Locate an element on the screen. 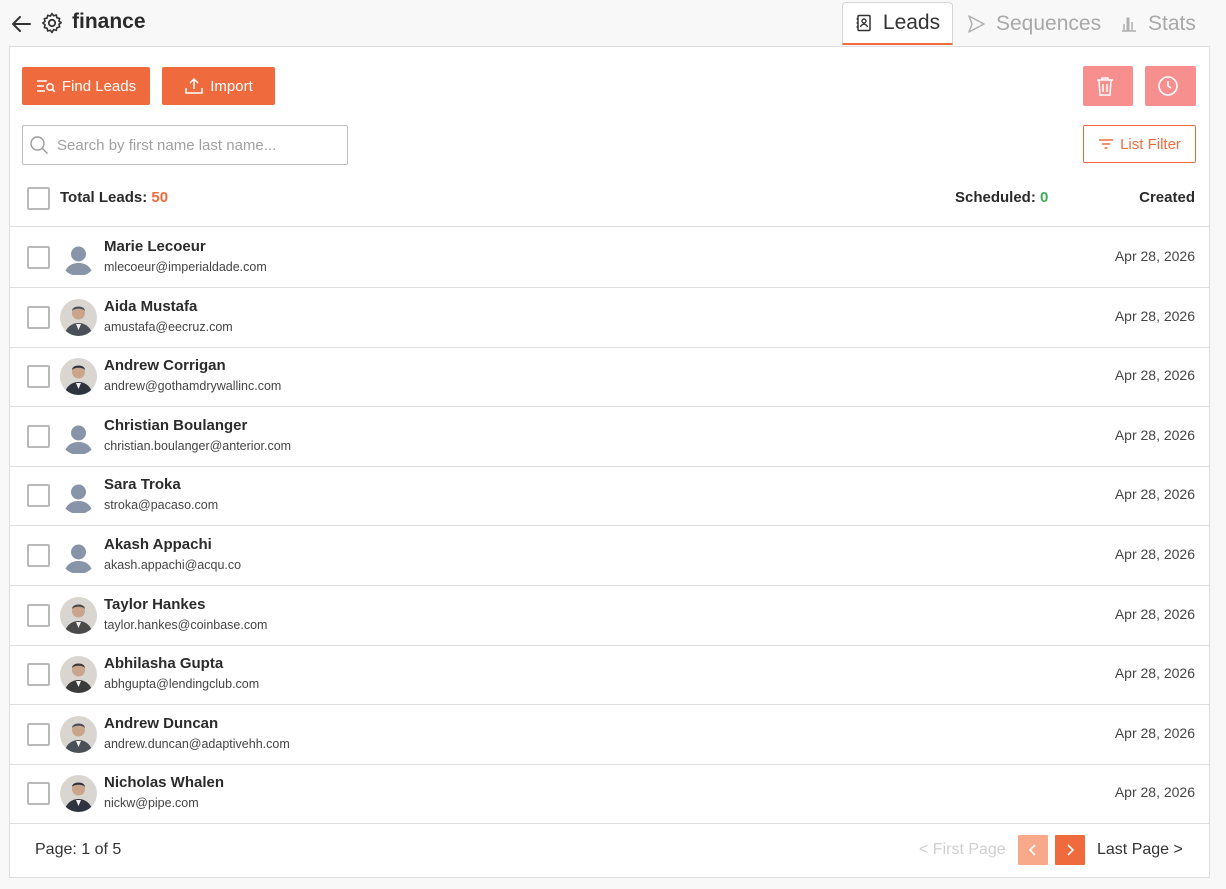 The height and width of the screenshot is (889, 1226). total-leads-count: 50 is located at coordinates (160, 197).